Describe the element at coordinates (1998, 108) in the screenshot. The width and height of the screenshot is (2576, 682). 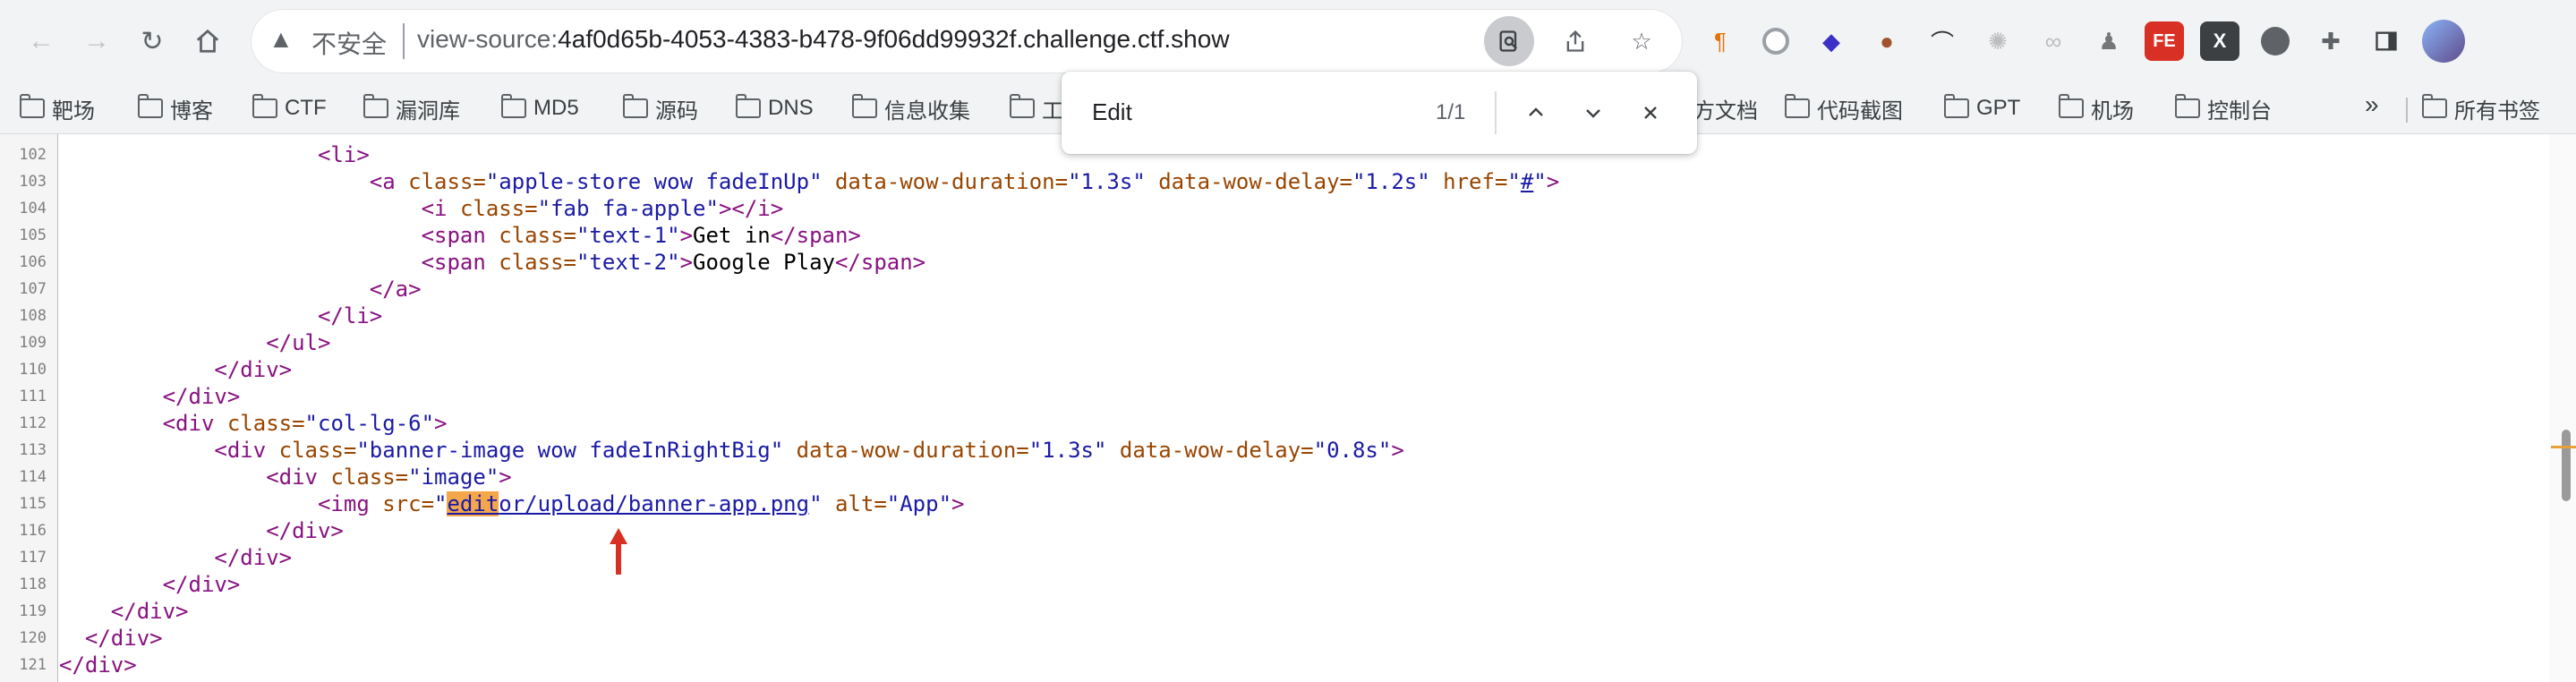
I see `bookmark-label: GPT` at that location.